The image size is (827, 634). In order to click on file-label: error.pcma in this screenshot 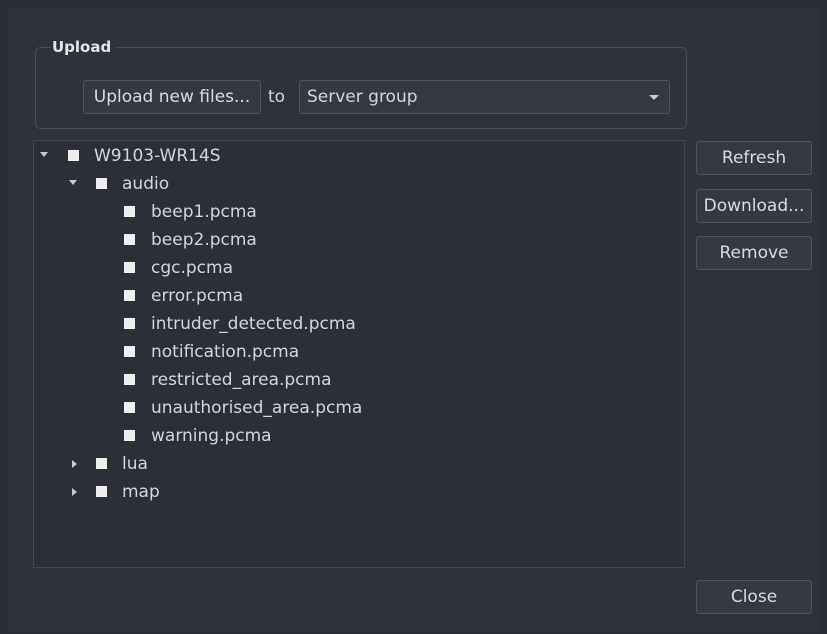, I will do `click(197, 296)`.